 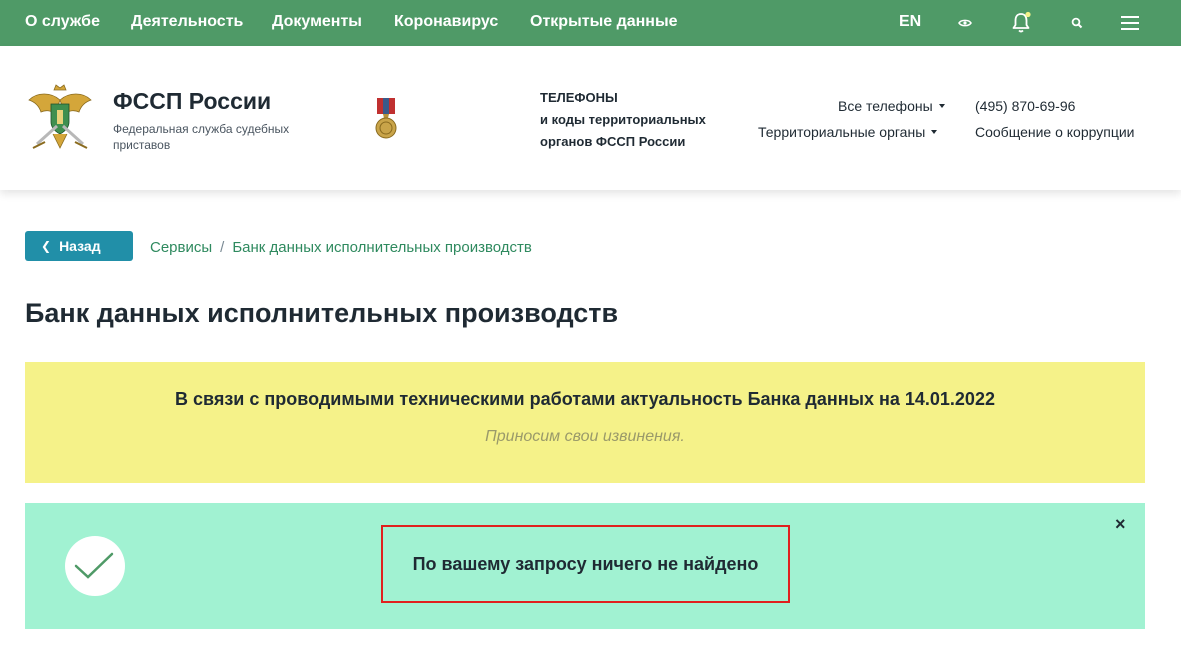 I want to click on back-button: ❮ Назад, so click(x=79, y=246).